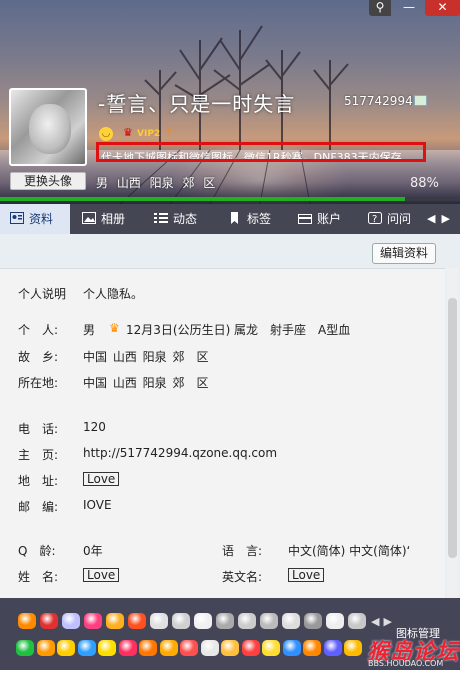 This screenshot has width=460, height=675. I want to click on tab-bar: 资料 相册 动态 标签 账户 ? 问问 ◀▶, so click(230, 219).